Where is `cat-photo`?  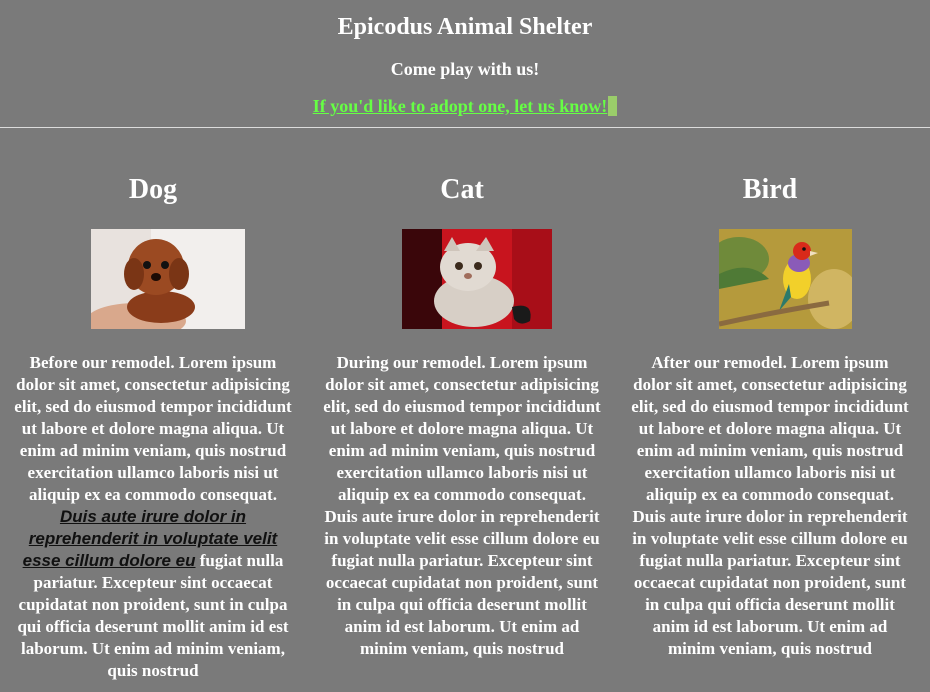 cat-photo is located at coordinates (477, 279).